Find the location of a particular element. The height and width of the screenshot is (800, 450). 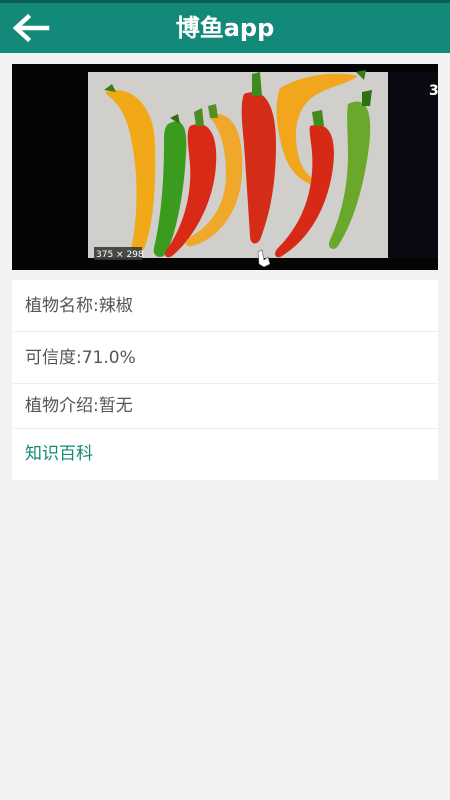

encyclopedia-link: 知识百科 is located at coordinates (225, 454).